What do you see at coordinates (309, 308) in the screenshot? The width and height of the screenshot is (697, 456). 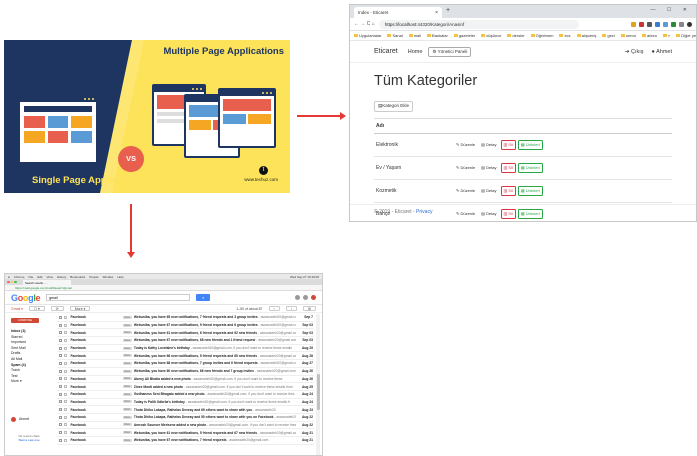 I see `settings-gear-icon: ⚙` at bounding box center [309, 308].